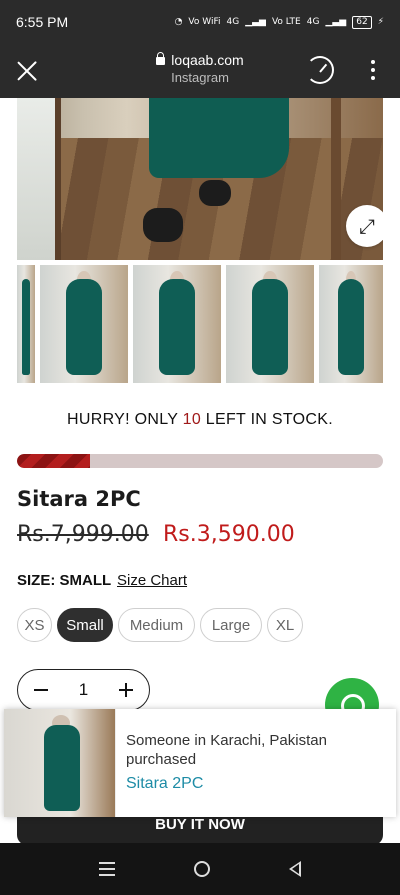  Describe the element at coordinates (64, 580) in the screenshot. I see `size-label: SIZE: SMALL` at that location.